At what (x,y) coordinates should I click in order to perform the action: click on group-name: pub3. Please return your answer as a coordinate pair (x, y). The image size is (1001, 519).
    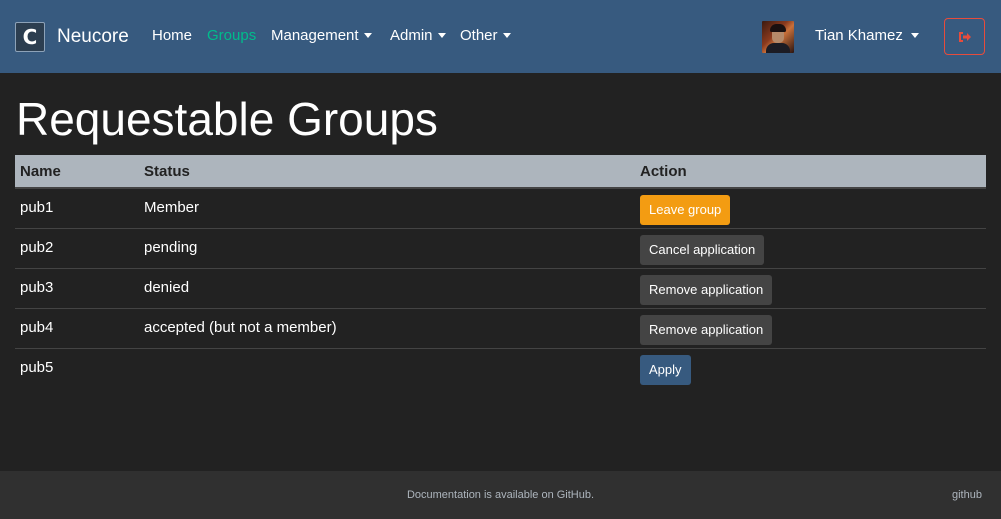
    Looking at the image, I should click on (37, 287).